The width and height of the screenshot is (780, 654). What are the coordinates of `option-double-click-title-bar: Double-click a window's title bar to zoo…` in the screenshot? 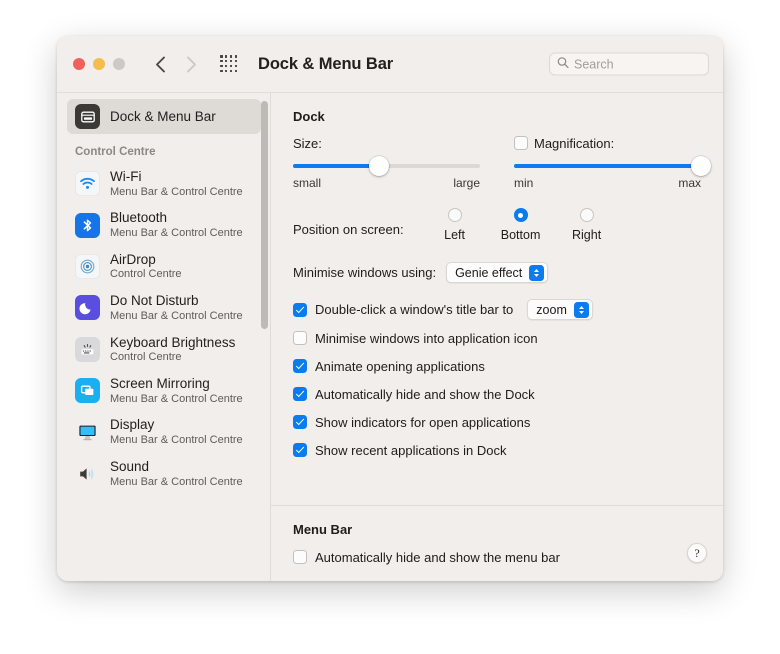 It's located at (497, 309).